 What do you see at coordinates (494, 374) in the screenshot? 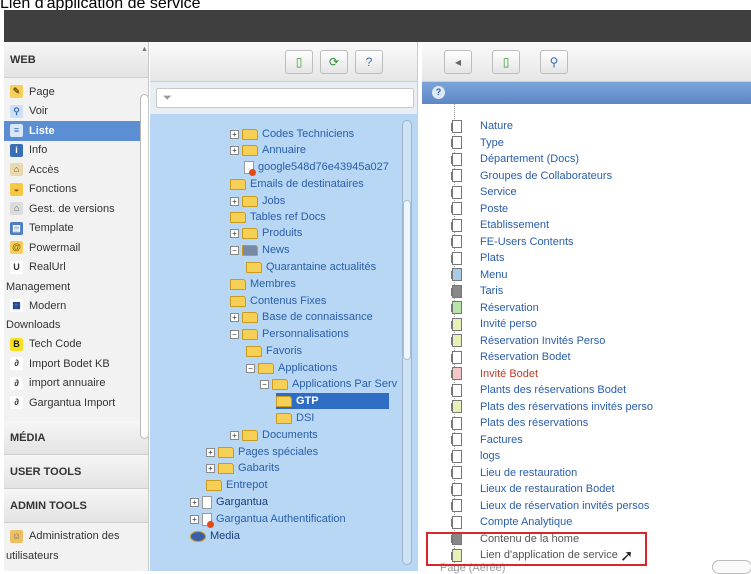
I see `record-type-invit-bodet: Invité Bodet` at bounding box center [494, 374].